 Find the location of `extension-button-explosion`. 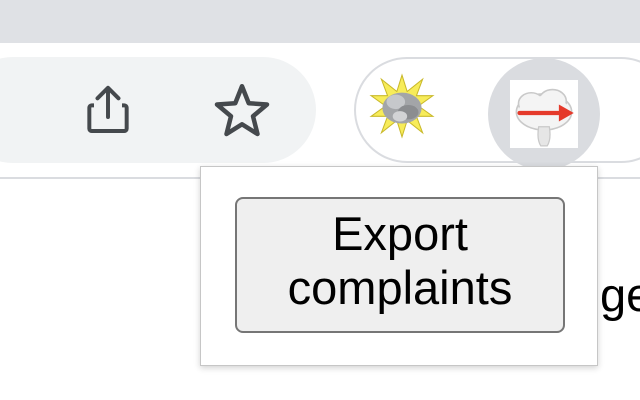

extension-button-explosion is located at coordinates (402, 106).